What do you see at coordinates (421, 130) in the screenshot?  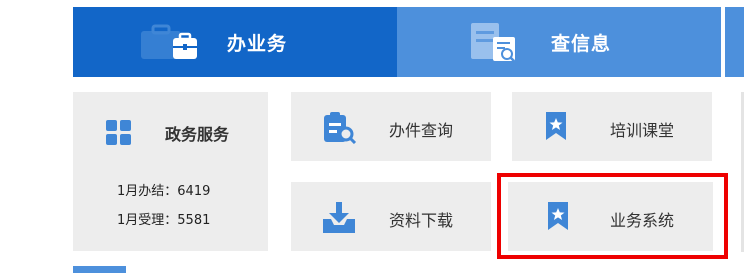 I see `tile-label: 办件查询` at bounding box center [421, 130].